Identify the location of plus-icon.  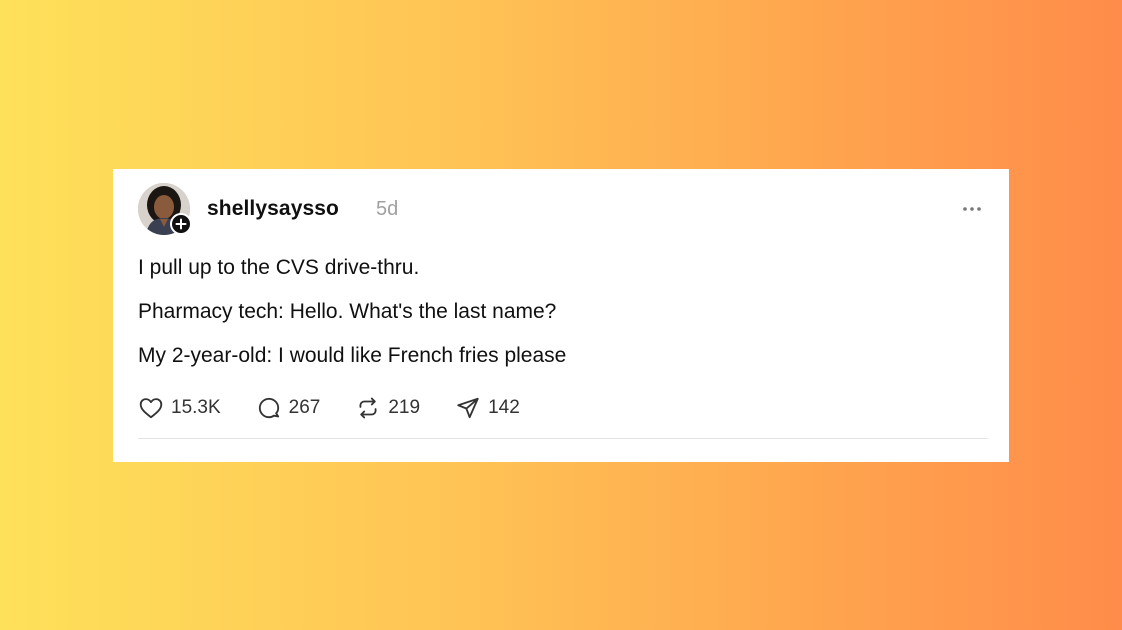
(181, 224).